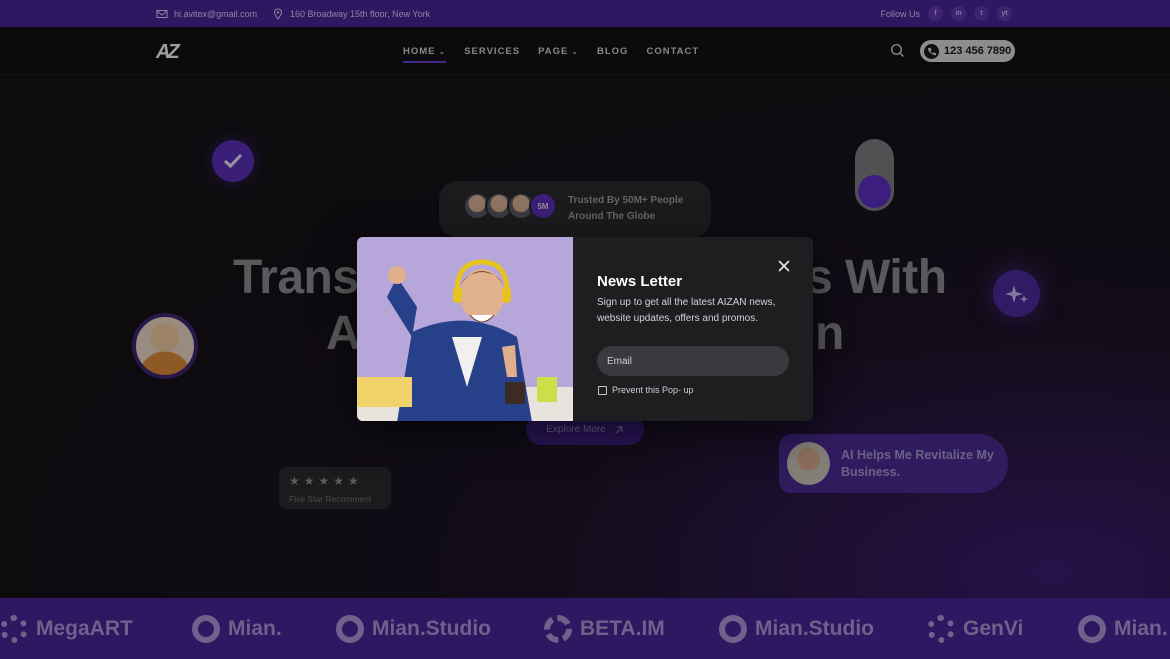 The height and width of the screenshot is (659, 1170). I want to click on headline-fragment: Trans, so click(296, 277).